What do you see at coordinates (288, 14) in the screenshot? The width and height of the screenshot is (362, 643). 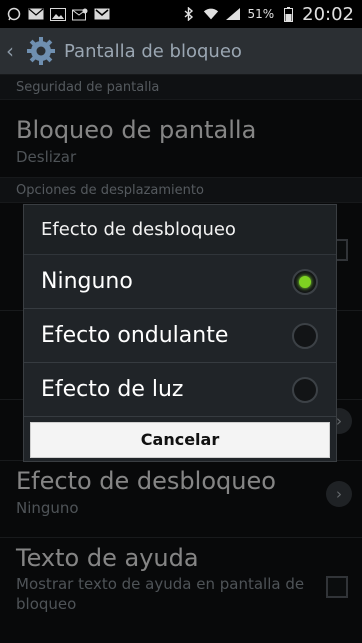 I see `battery-icon` at bounding box center [288, 14].